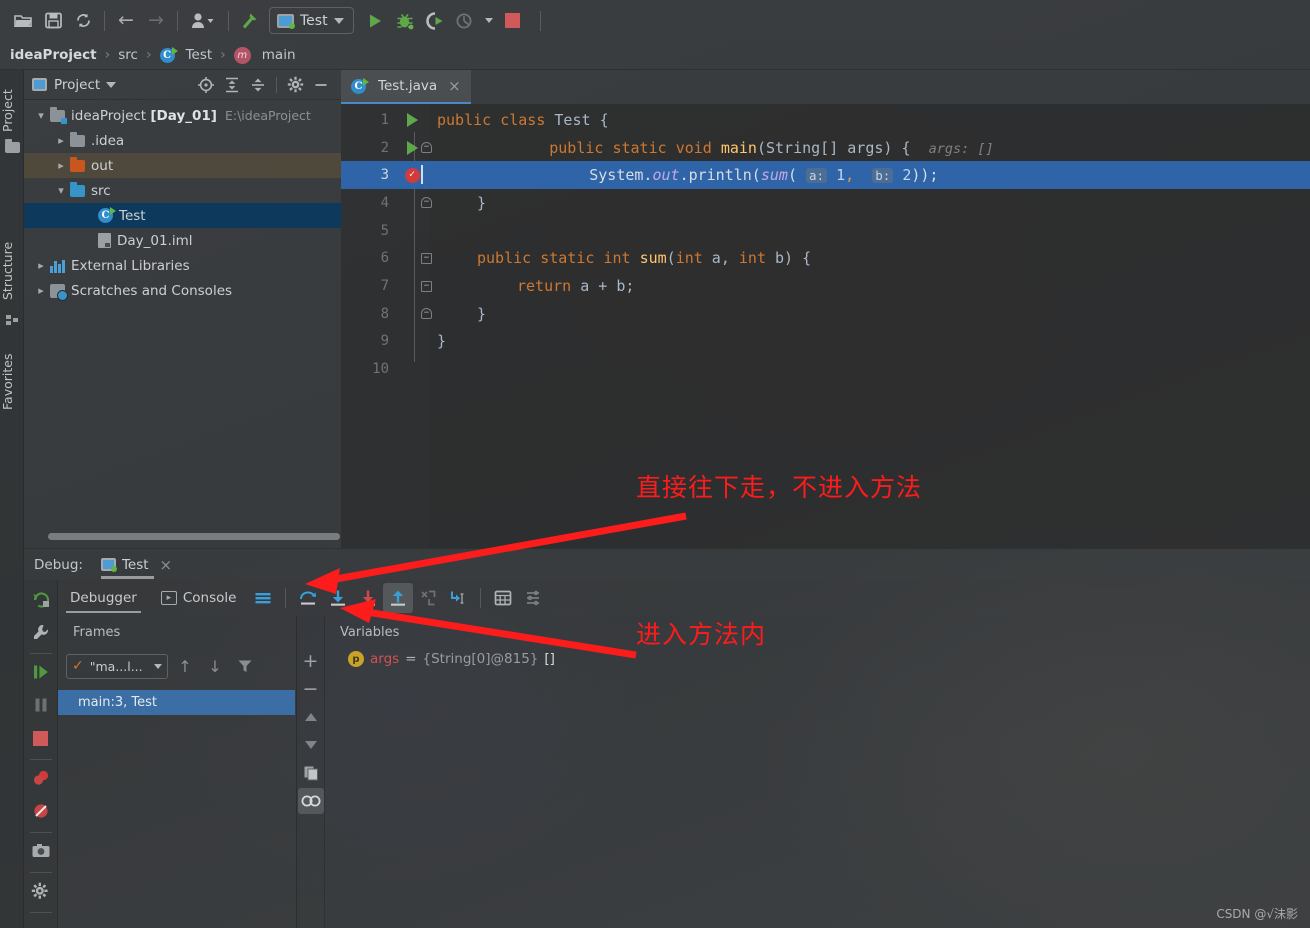  What do you see at coordinates (41, 738) in the screenshot?
I see `stop-icon` at bounding box center [41, 738].